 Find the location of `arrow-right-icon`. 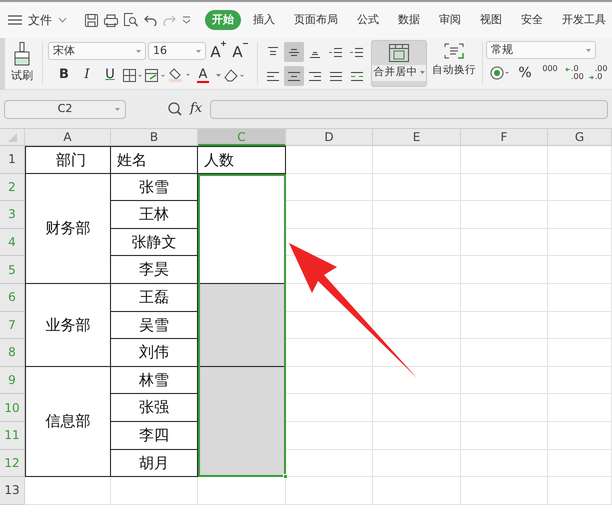

arrow-right-icon is located at coordinates (591, 77).